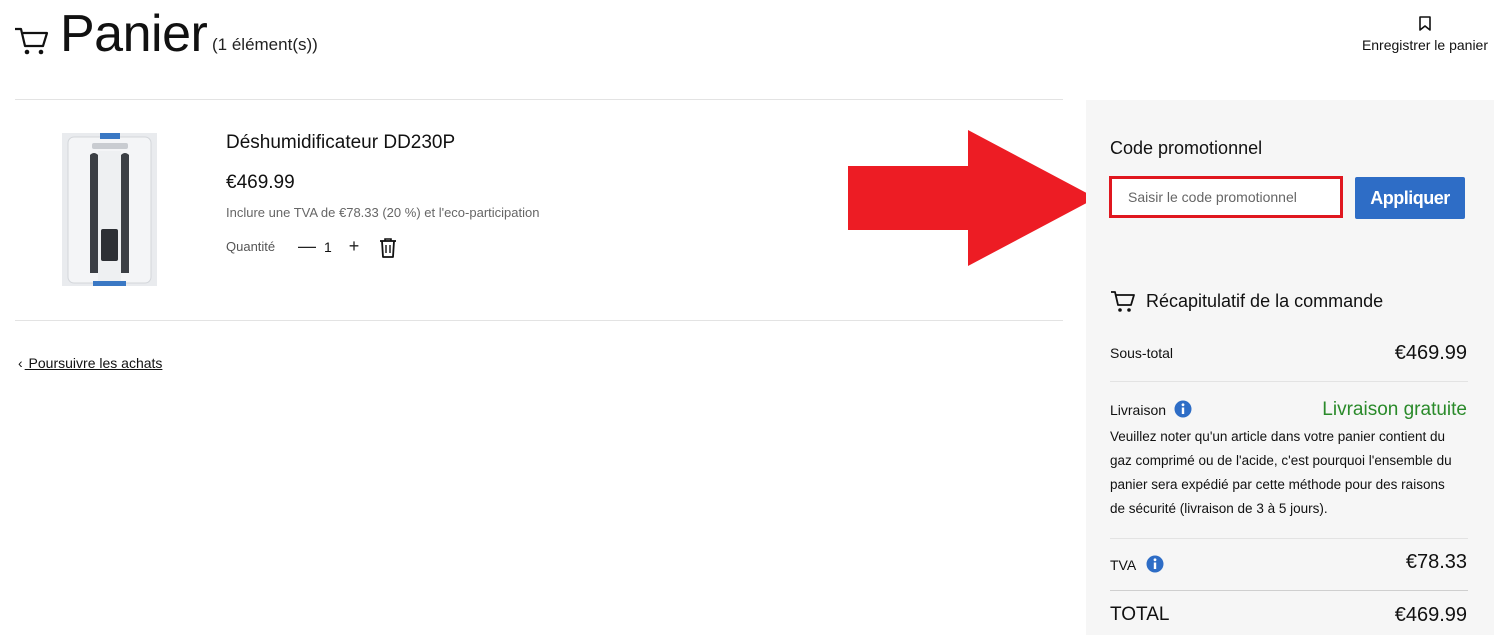 The image size is (1500, 635). Describe the element at coordinates (388, 248) in the screenshot. I see `trash-icon` at that location.